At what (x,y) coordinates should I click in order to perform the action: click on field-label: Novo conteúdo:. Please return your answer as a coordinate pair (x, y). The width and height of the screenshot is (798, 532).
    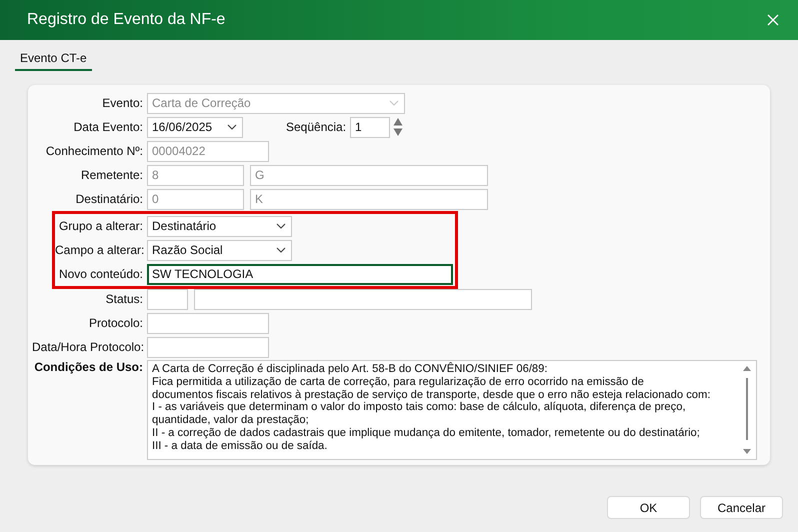
    Looking at the image, I should click on (100, 274).